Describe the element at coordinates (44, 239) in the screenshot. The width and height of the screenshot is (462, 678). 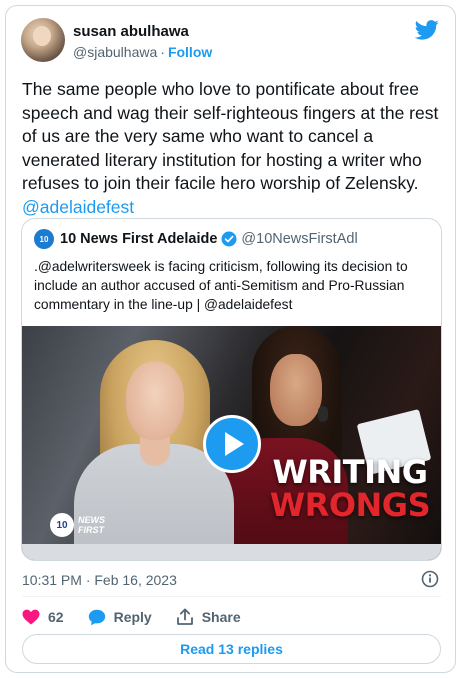
I see `quoted-avatar: 10` at that location.